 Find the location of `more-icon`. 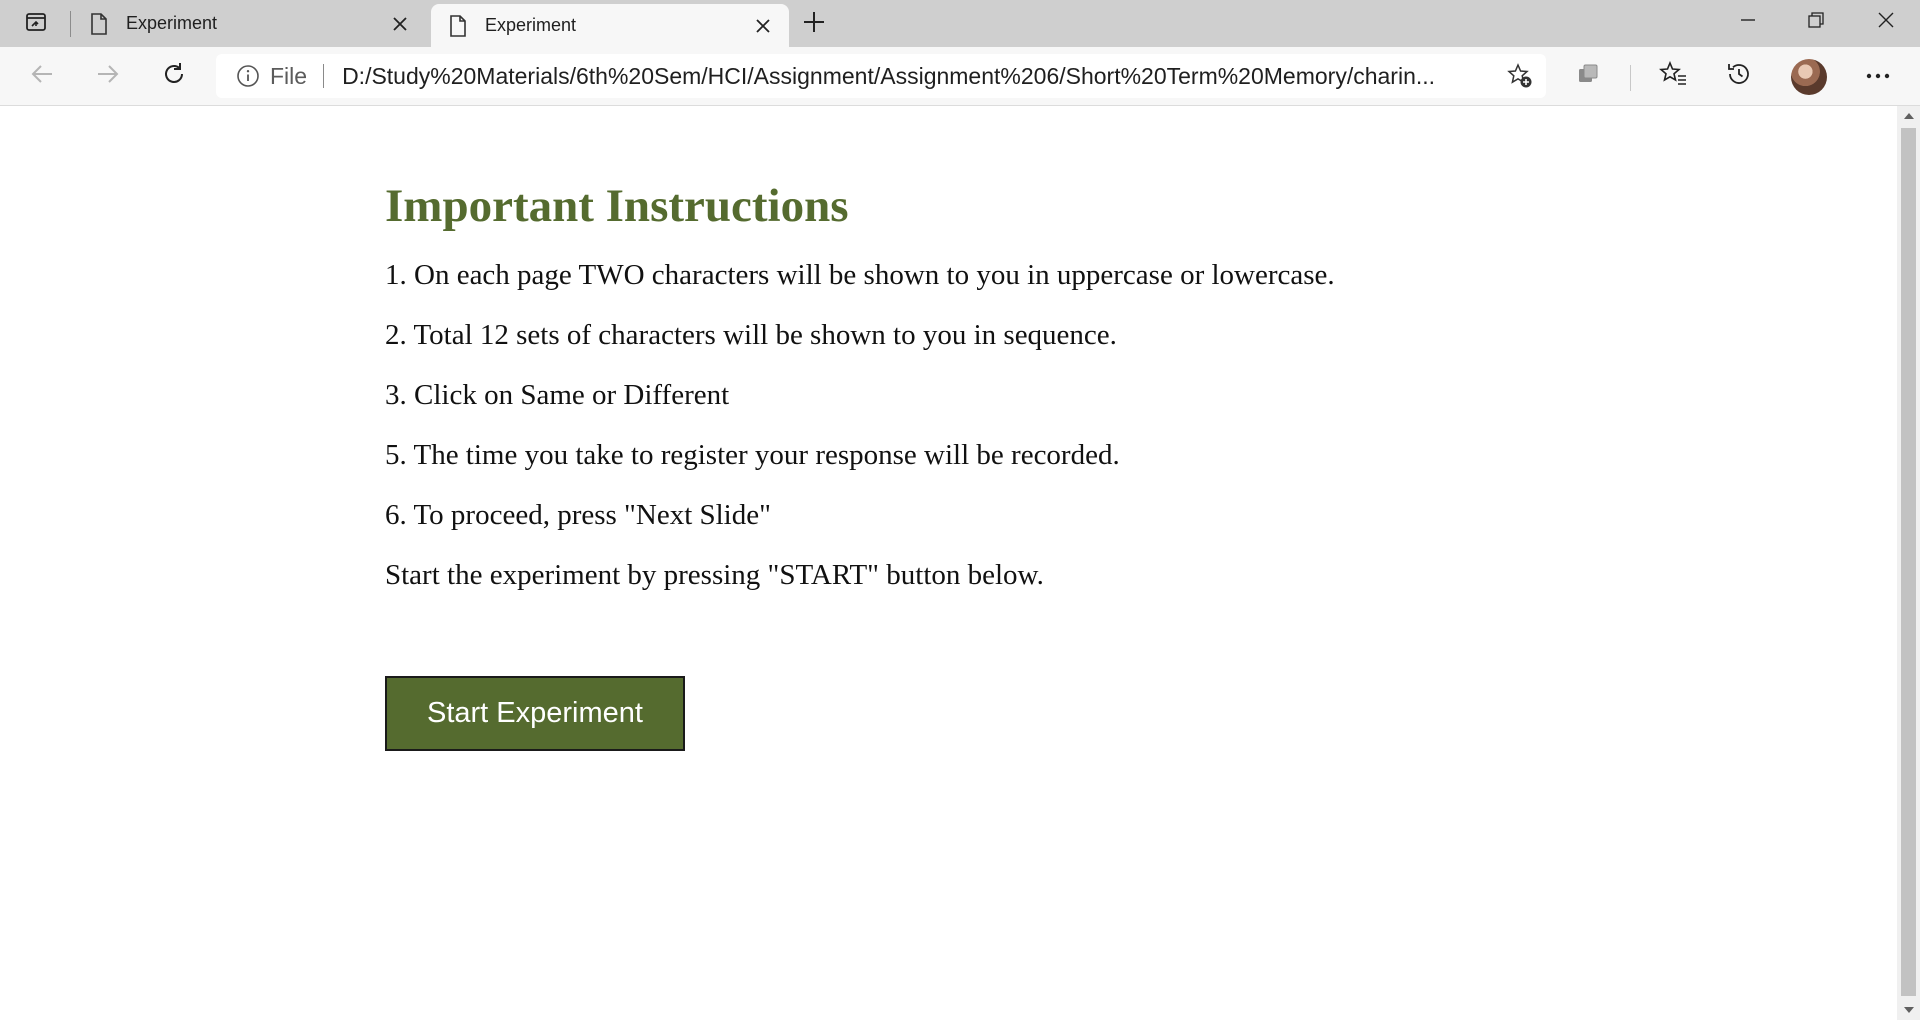

more-icon is located at coordinates (1878, 76).